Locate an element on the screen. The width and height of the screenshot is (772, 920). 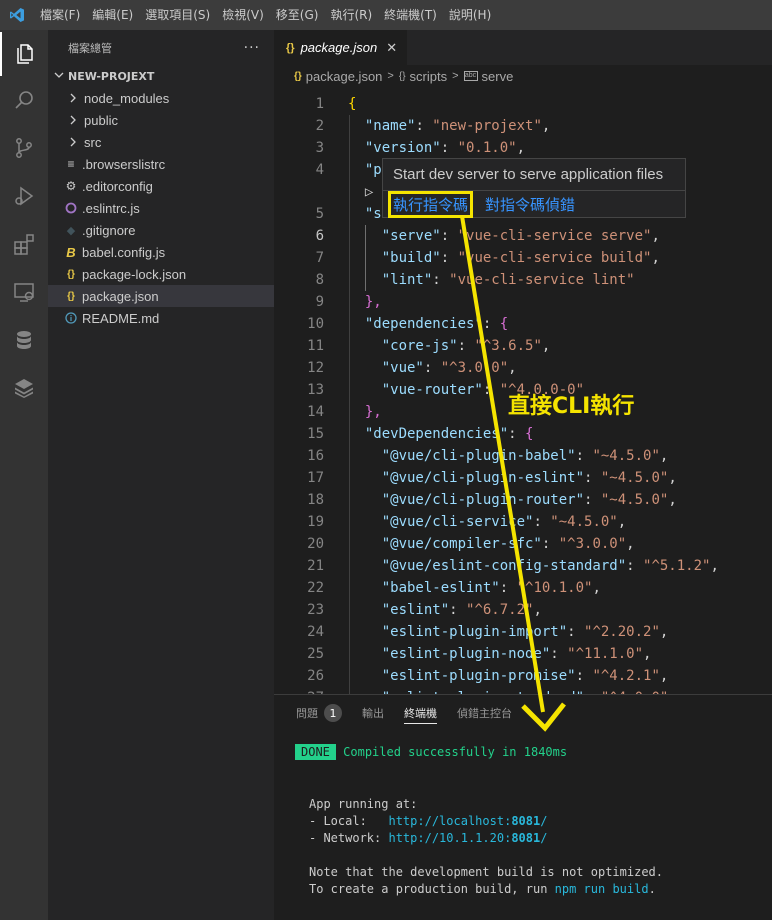
local-url-port: 8081 is located at coordinates (525, 821).